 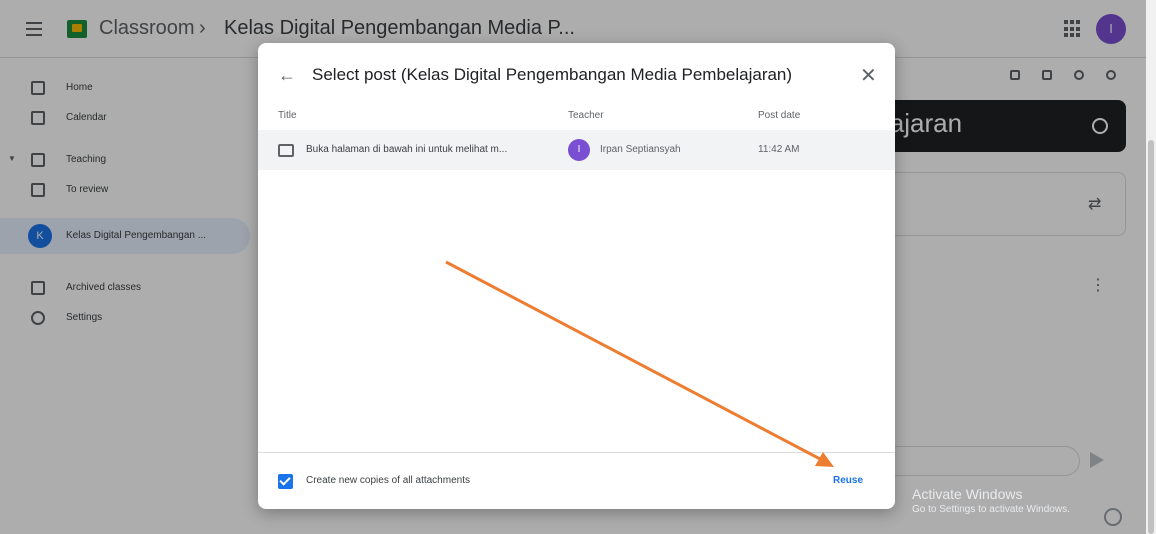 What do you see at coordinates (586, 115) in the screenshot?
I see `column-header-teacher: Teacher` at bounding box center [586, 115].